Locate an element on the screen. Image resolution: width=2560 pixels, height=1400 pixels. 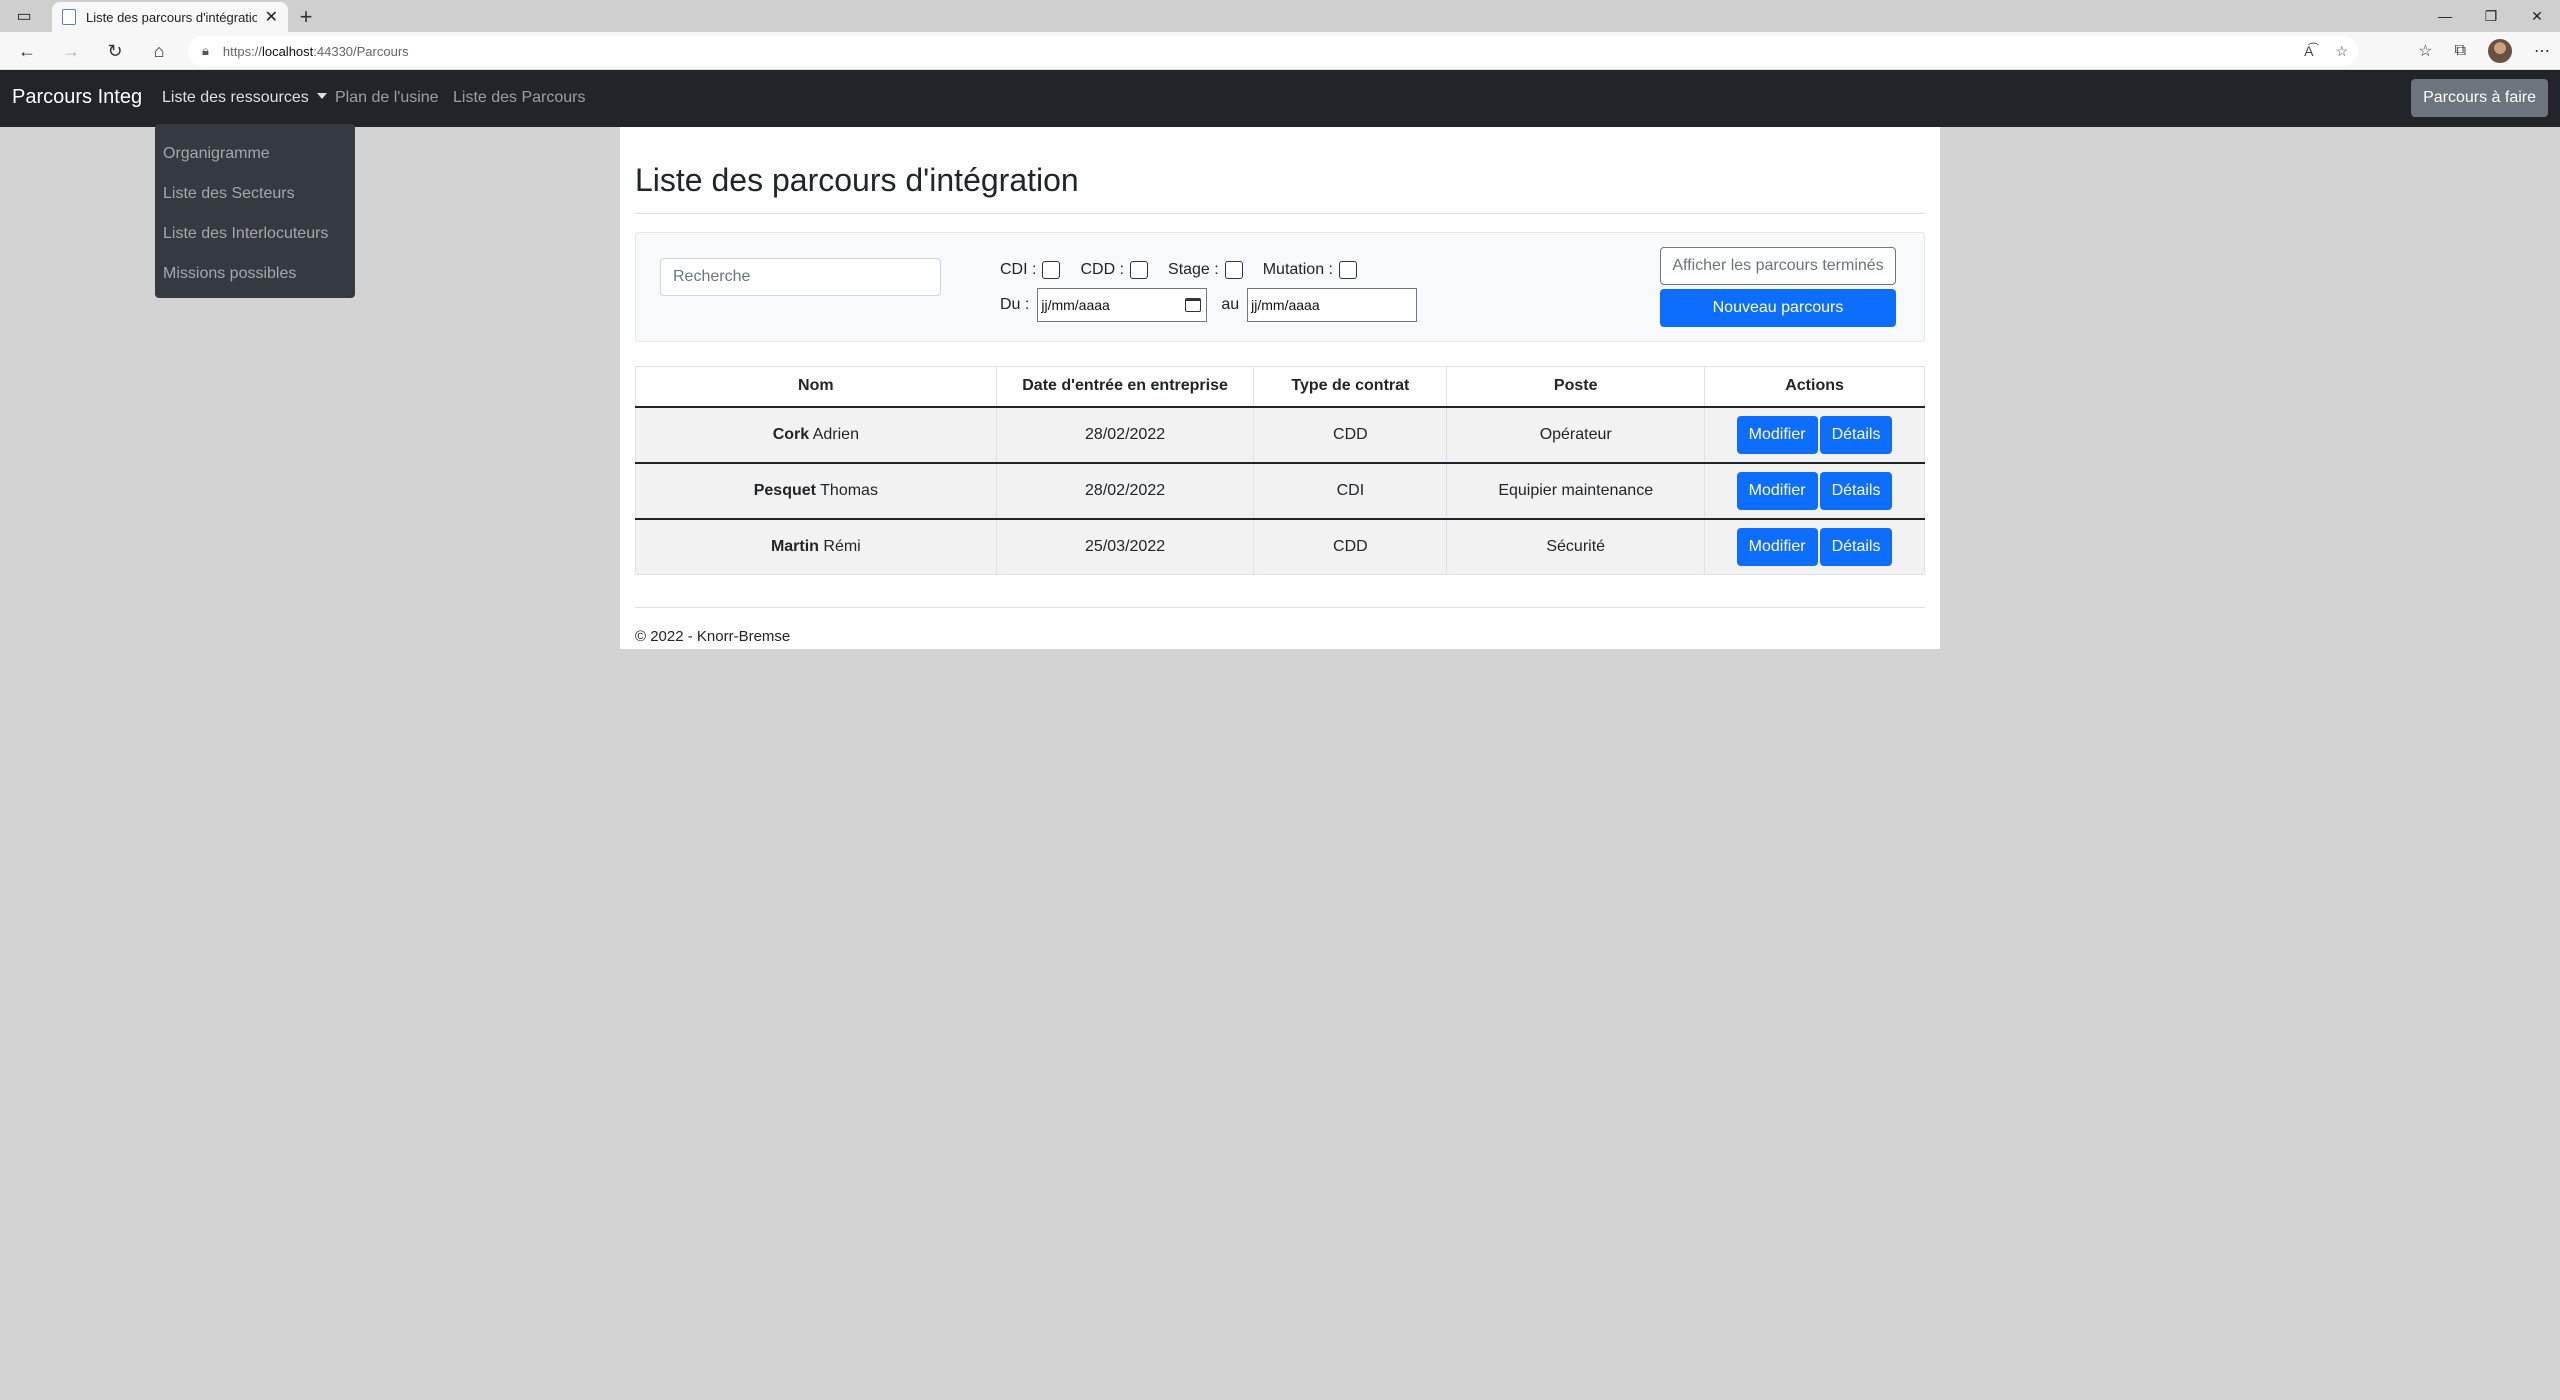
page-favicon-icon is located at coordinates (69, 17).